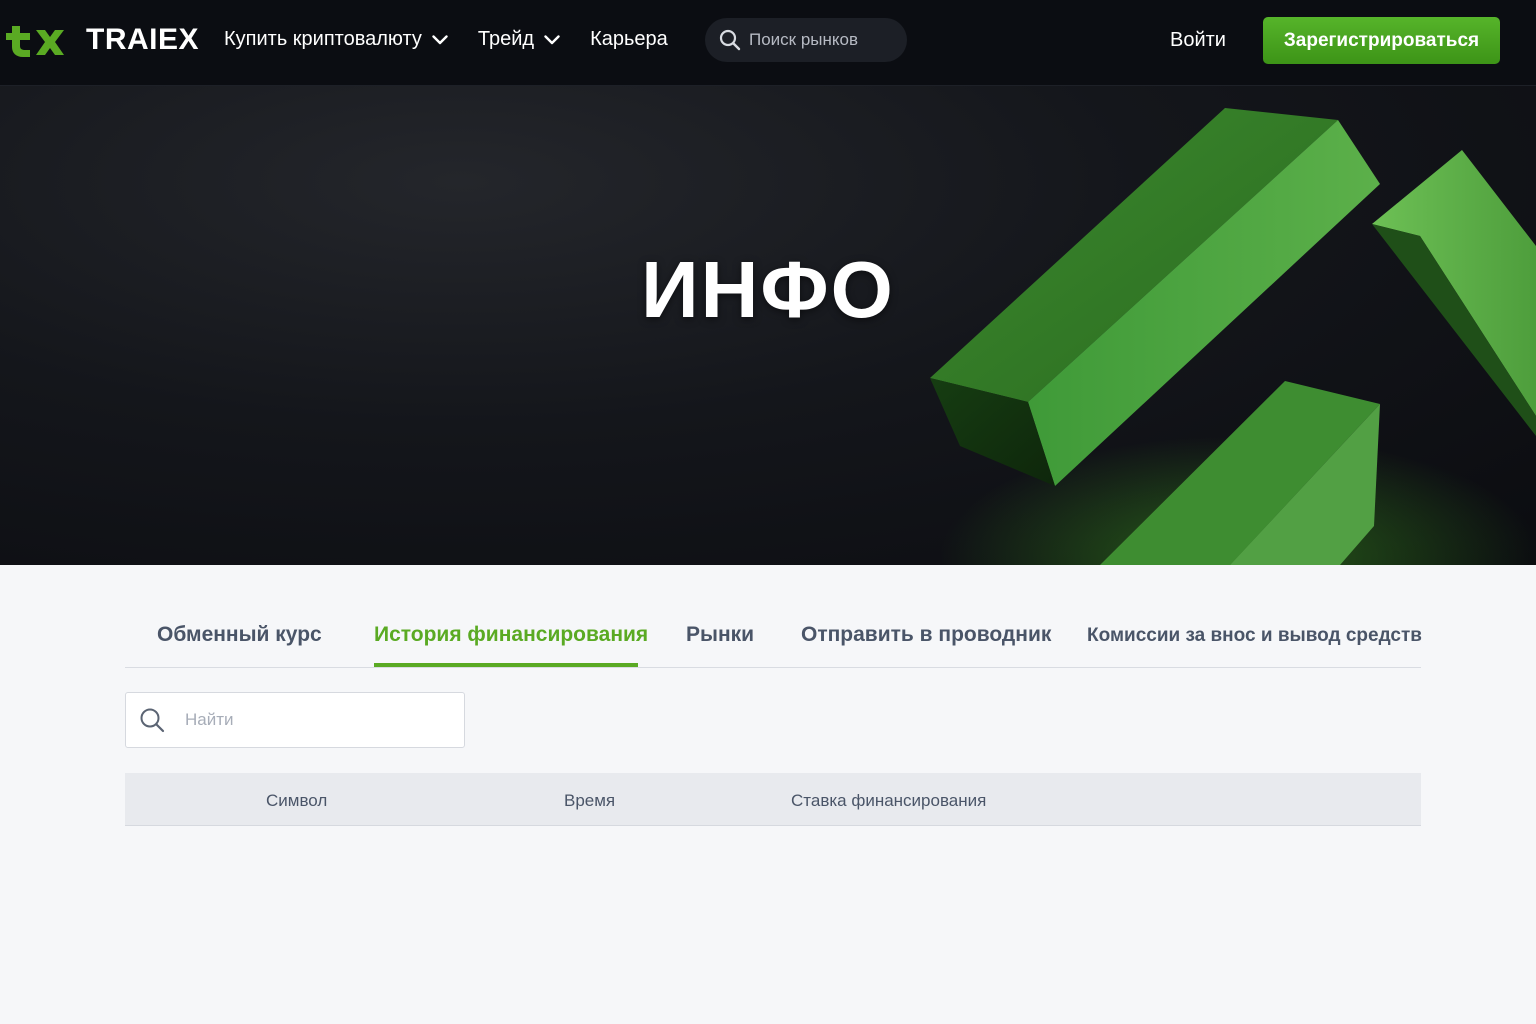 Image resolution: width=1536 pixels, height=1024 pixels. I want to click on main-nav: Купить криптовалюту Трейд Карьера, so click(461, 39).